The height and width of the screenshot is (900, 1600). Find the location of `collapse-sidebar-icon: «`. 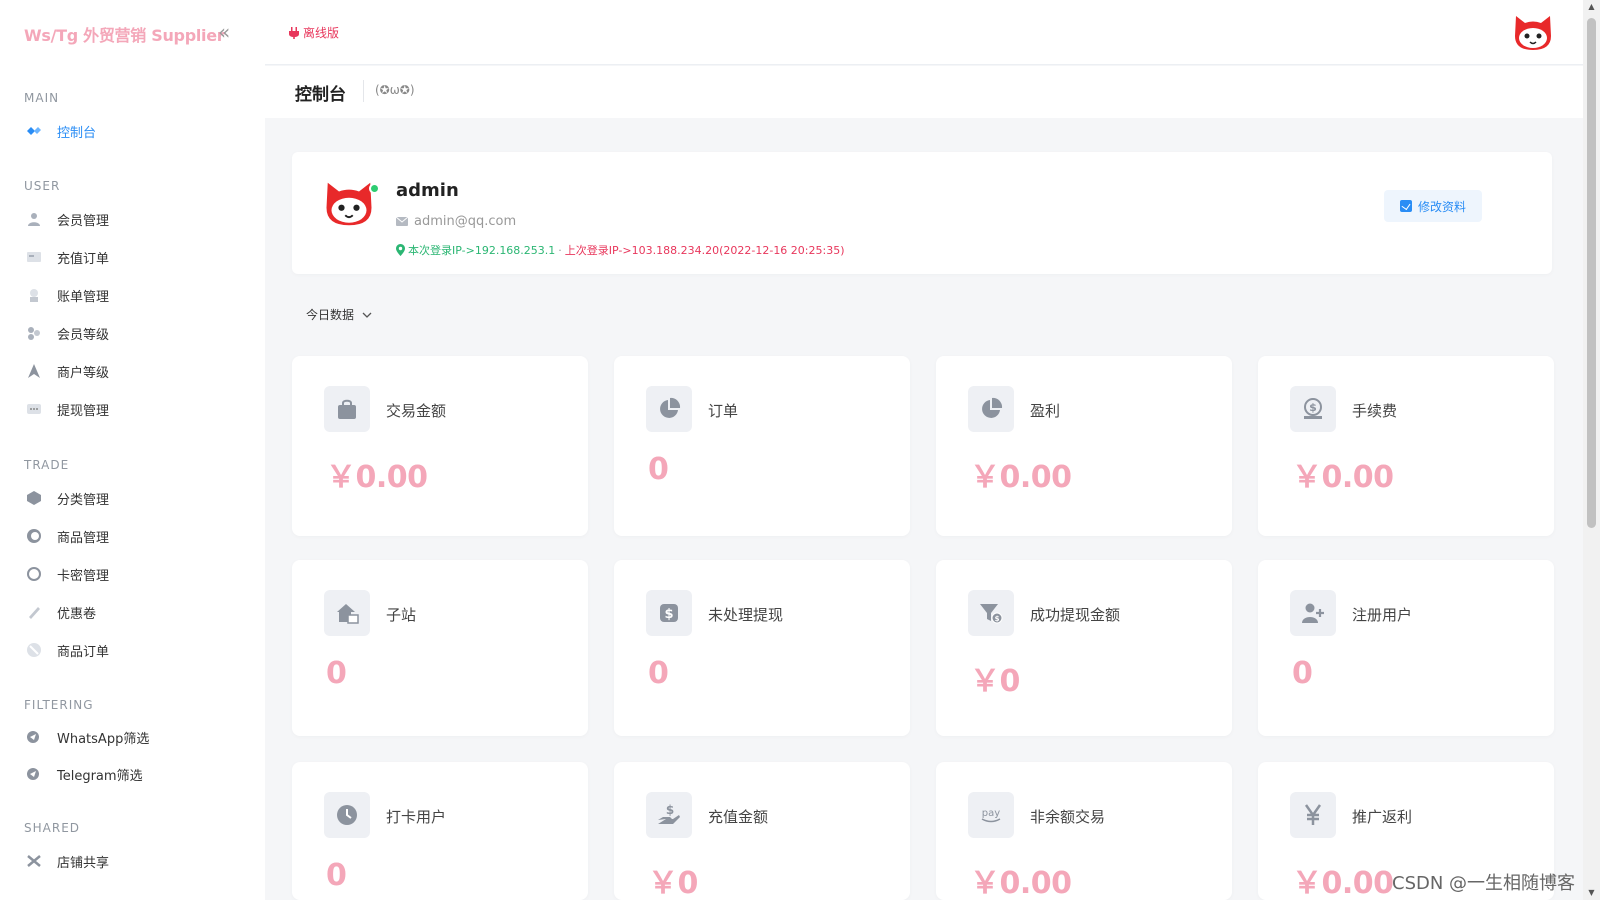

collapse-sidebar-icon: « is located at coordinates (224, 32).